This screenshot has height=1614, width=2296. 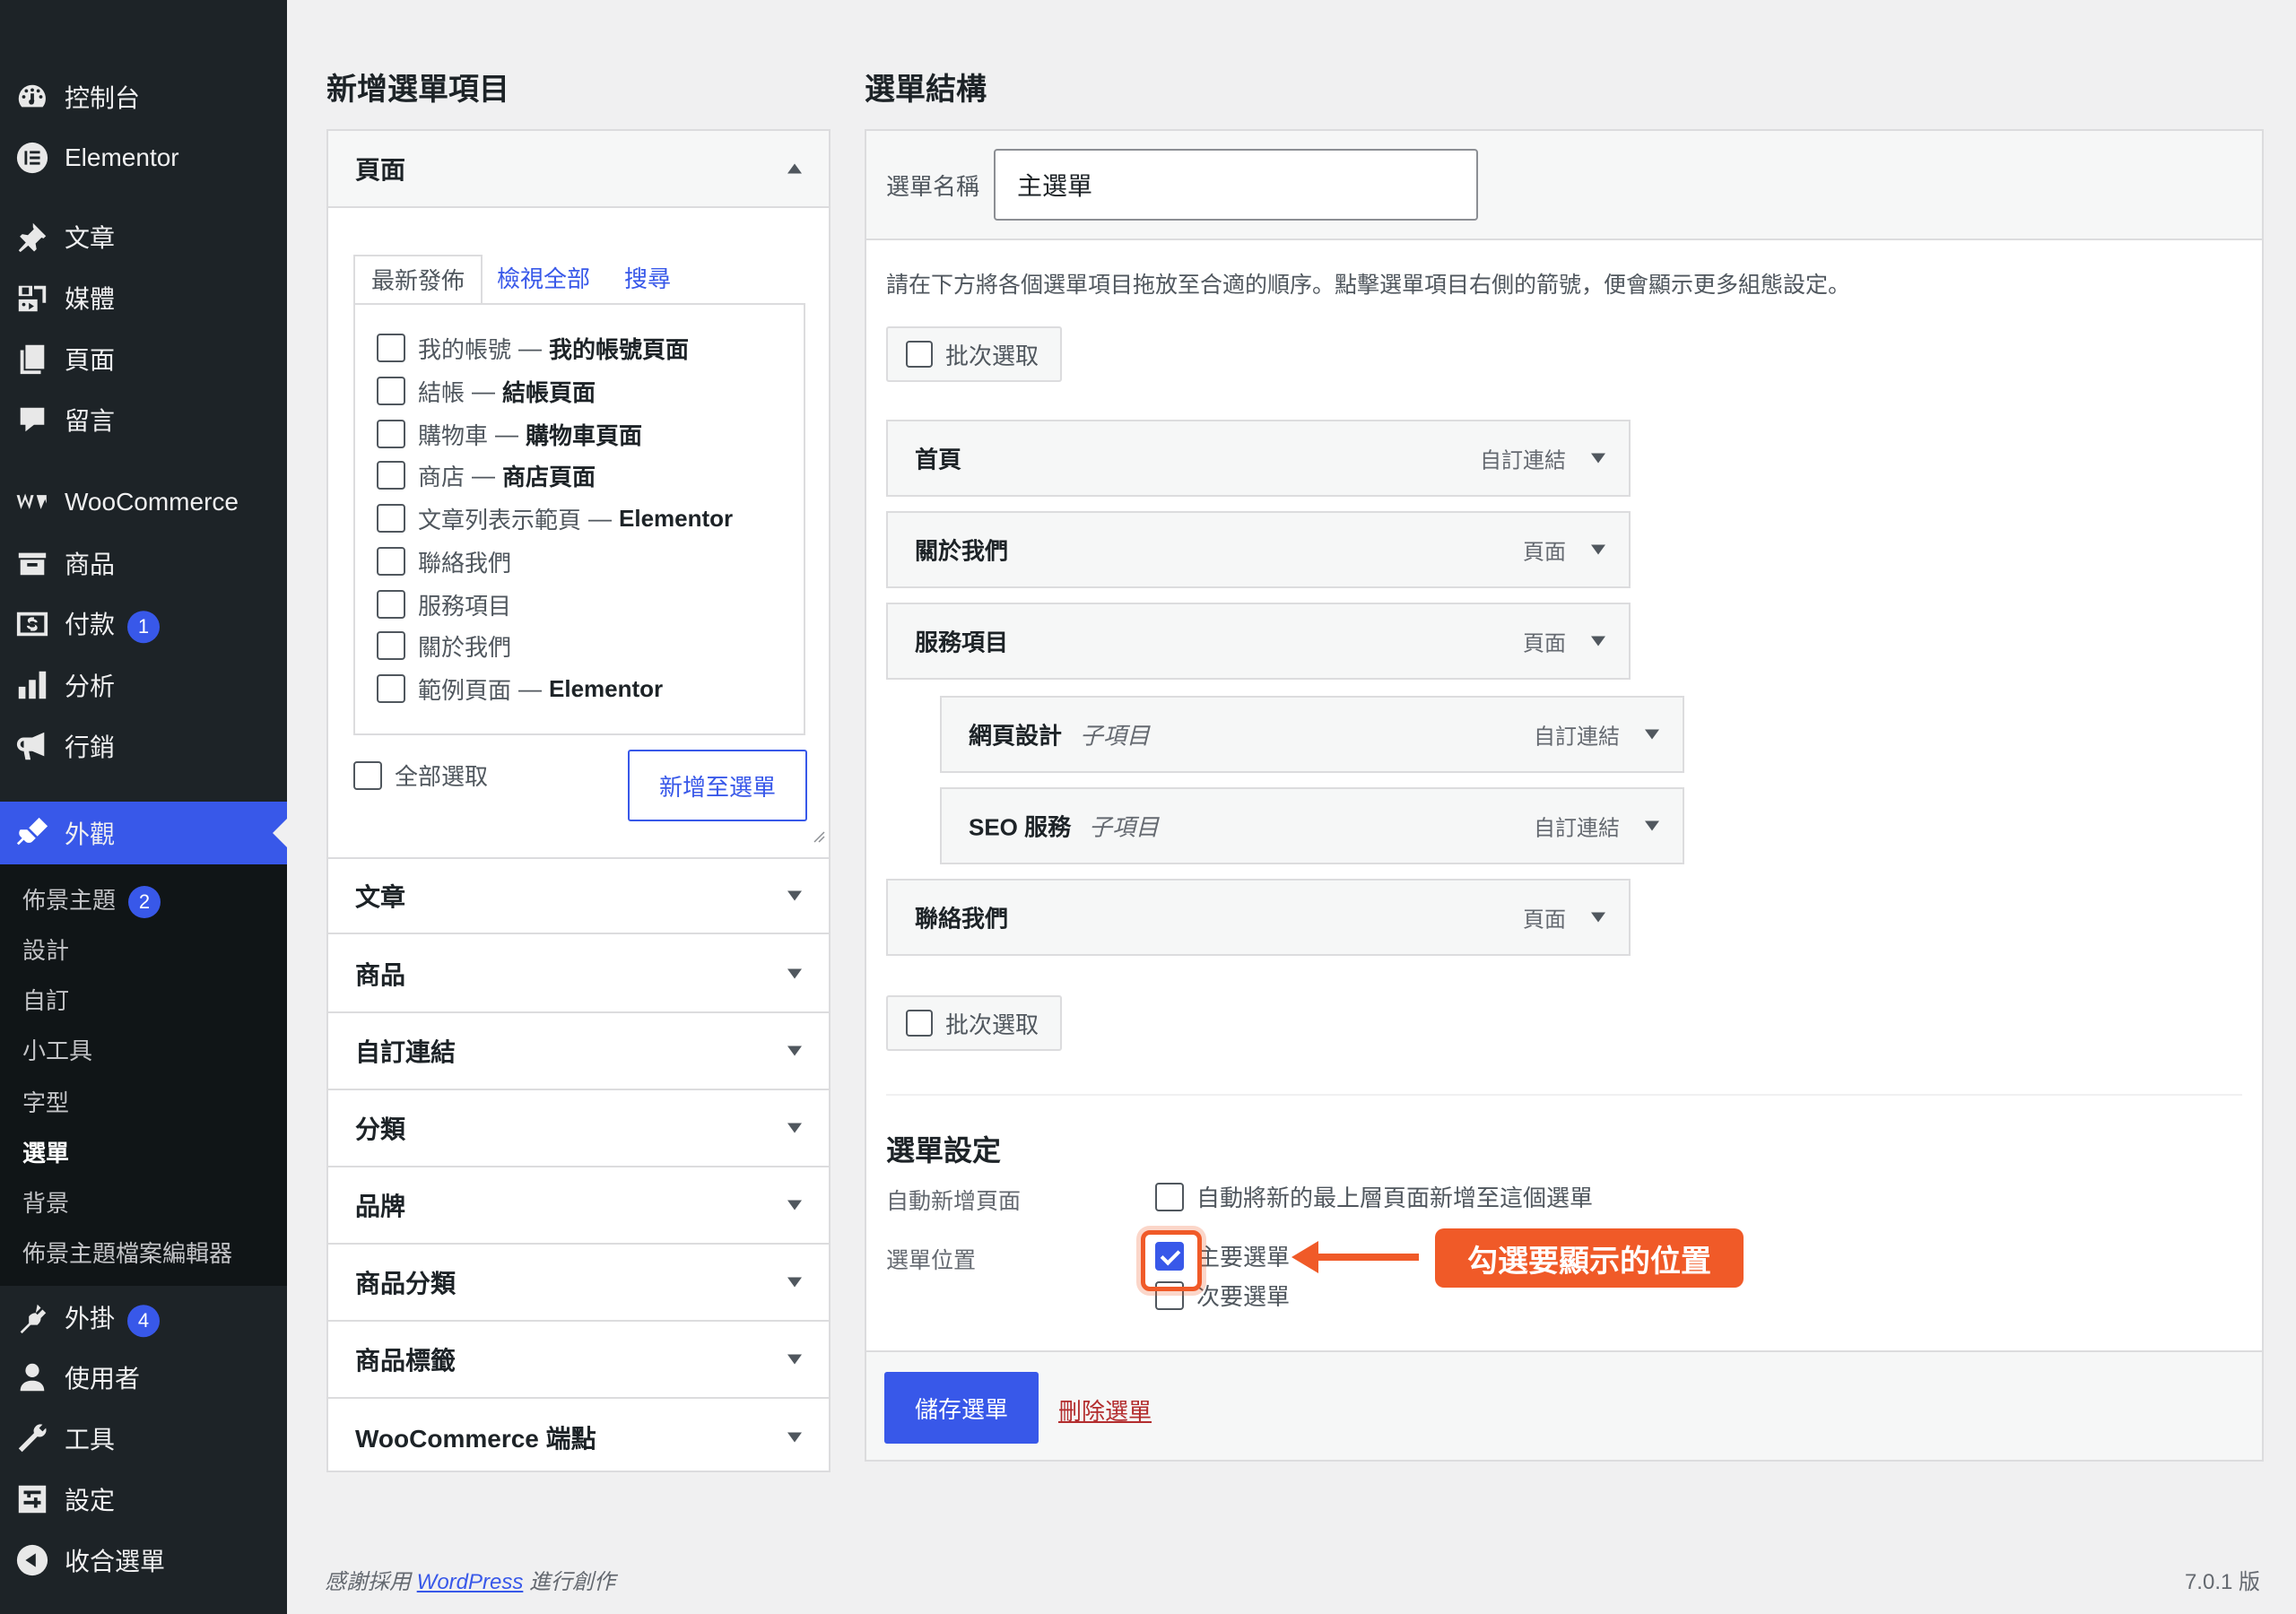 I want to click on menu-item-seo: SEO 服務 子項目 自訂連結, so click(x=1312, y=825).